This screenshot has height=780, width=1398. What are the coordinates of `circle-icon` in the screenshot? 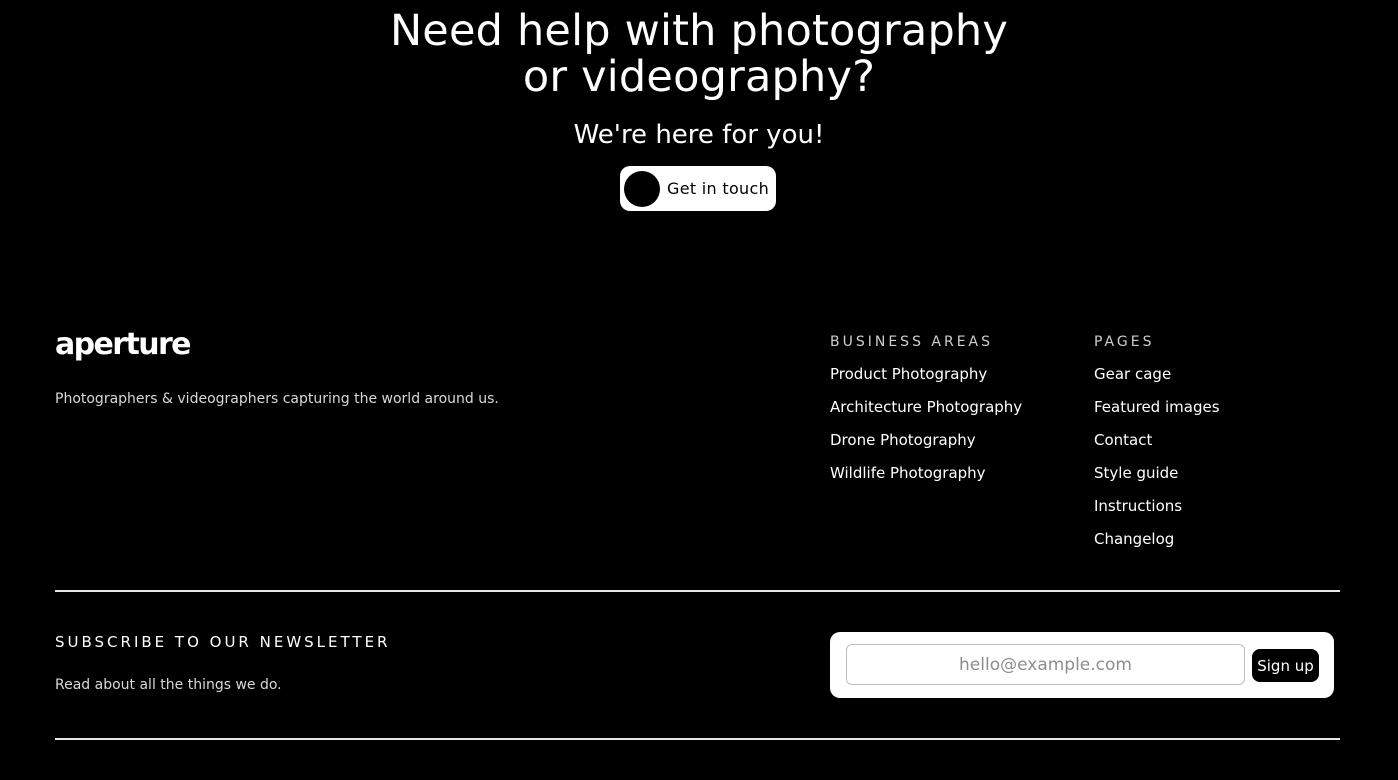 It's located at (642, 188).